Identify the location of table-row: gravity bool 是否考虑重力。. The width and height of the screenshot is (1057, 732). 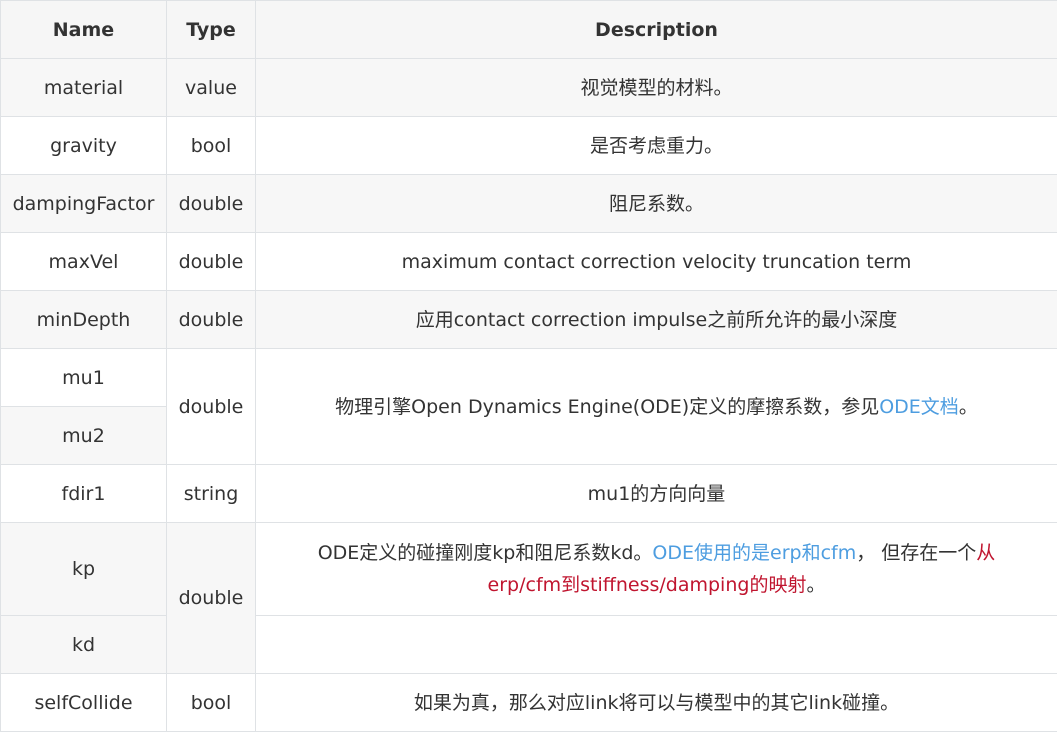
(529, 146).